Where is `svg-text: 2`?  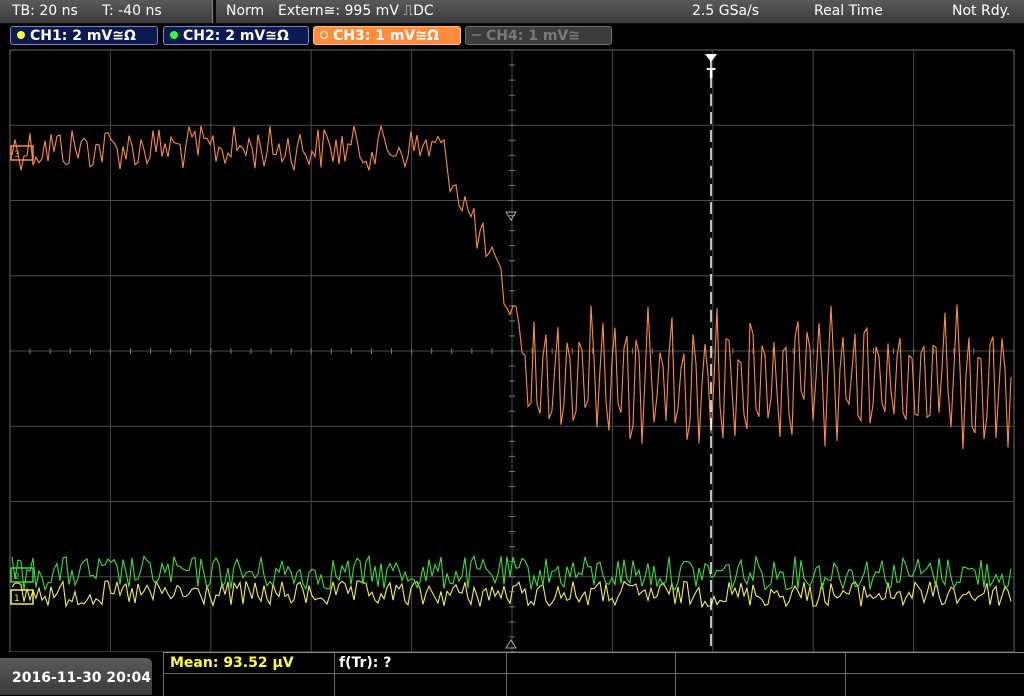 svg-text: 2 is located at coordinates (17, 577).